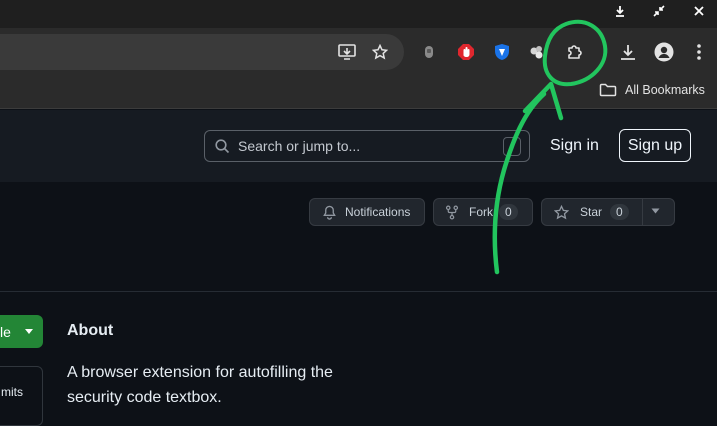  What do you see at coordinates (655, 211) in the screenshot?
I see `chevron-down-icon` at bounding box center [655, 211].